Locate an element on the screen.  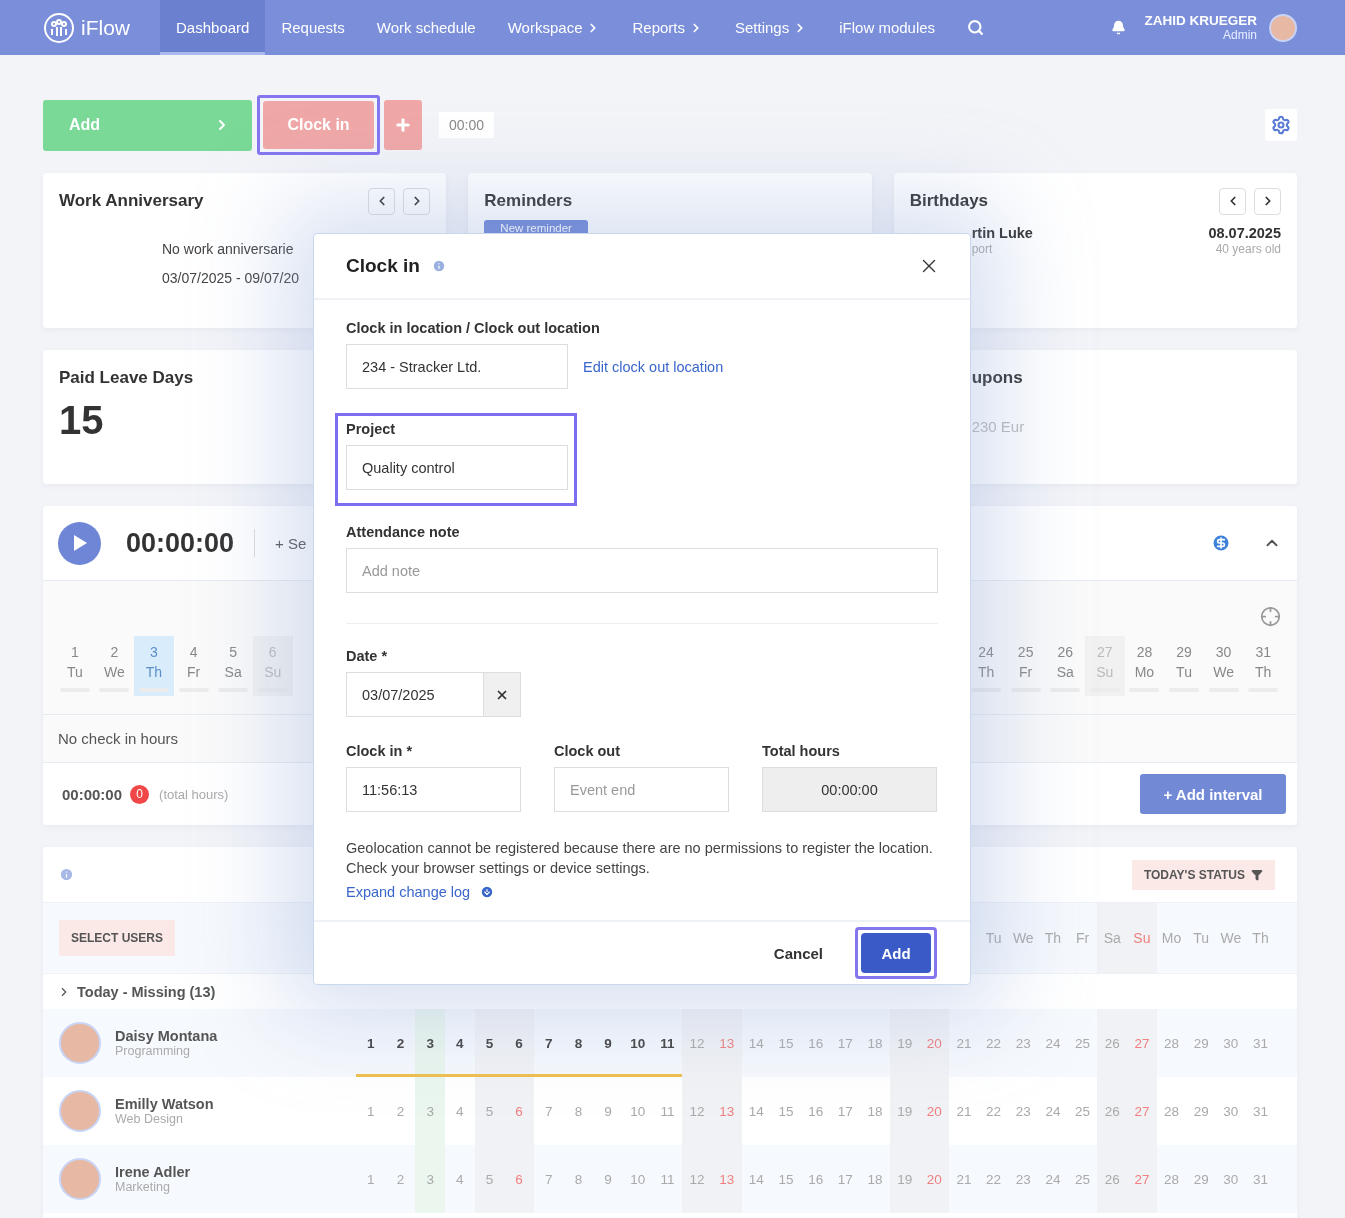
add-interval-button: + Add interval is located at coordinates (1213, 794).